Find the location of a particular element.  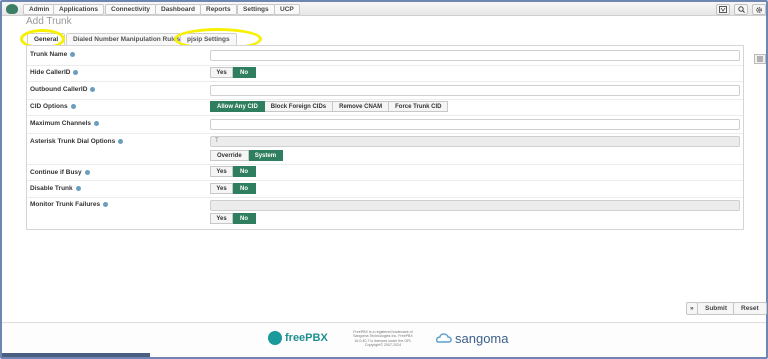

sangoma-footer-logo: sangoma is located at coordinates (472, 338).